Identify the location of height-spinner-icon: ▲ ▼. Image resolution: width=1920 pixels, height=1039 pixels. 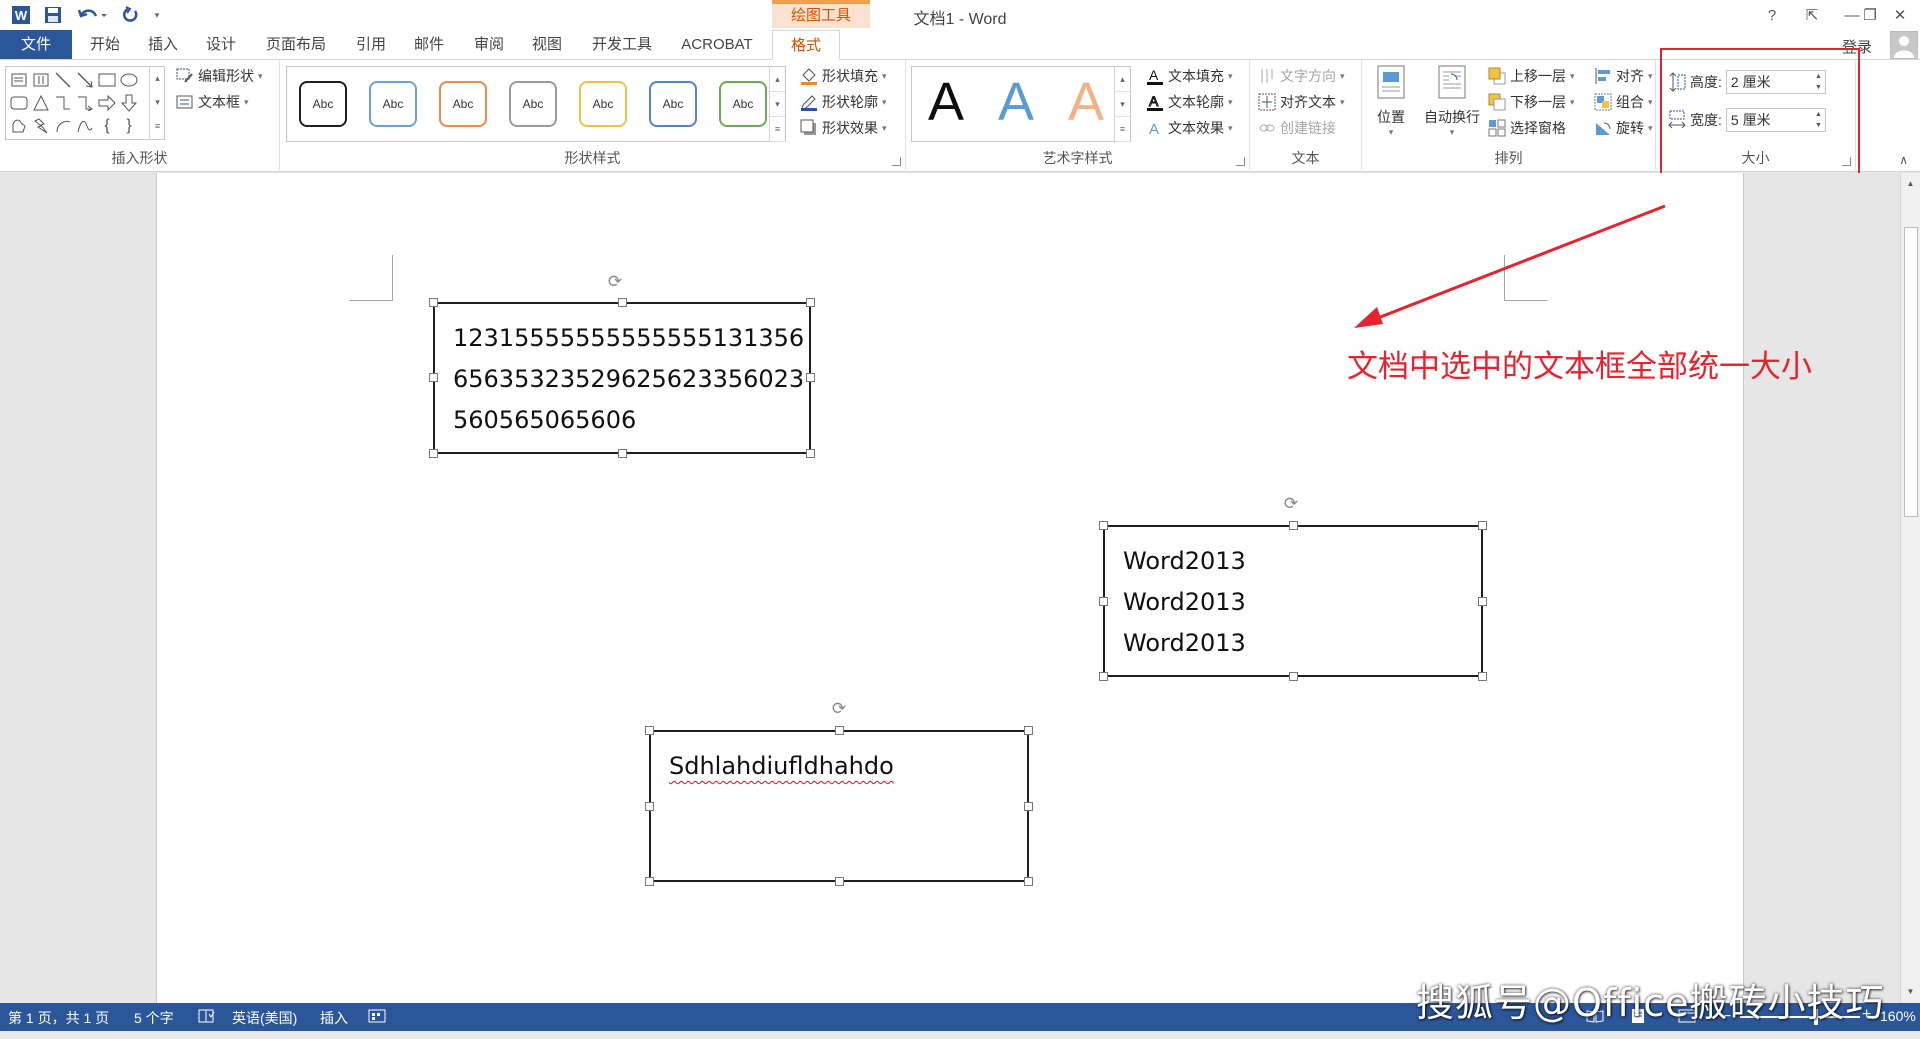
(1818, 82).